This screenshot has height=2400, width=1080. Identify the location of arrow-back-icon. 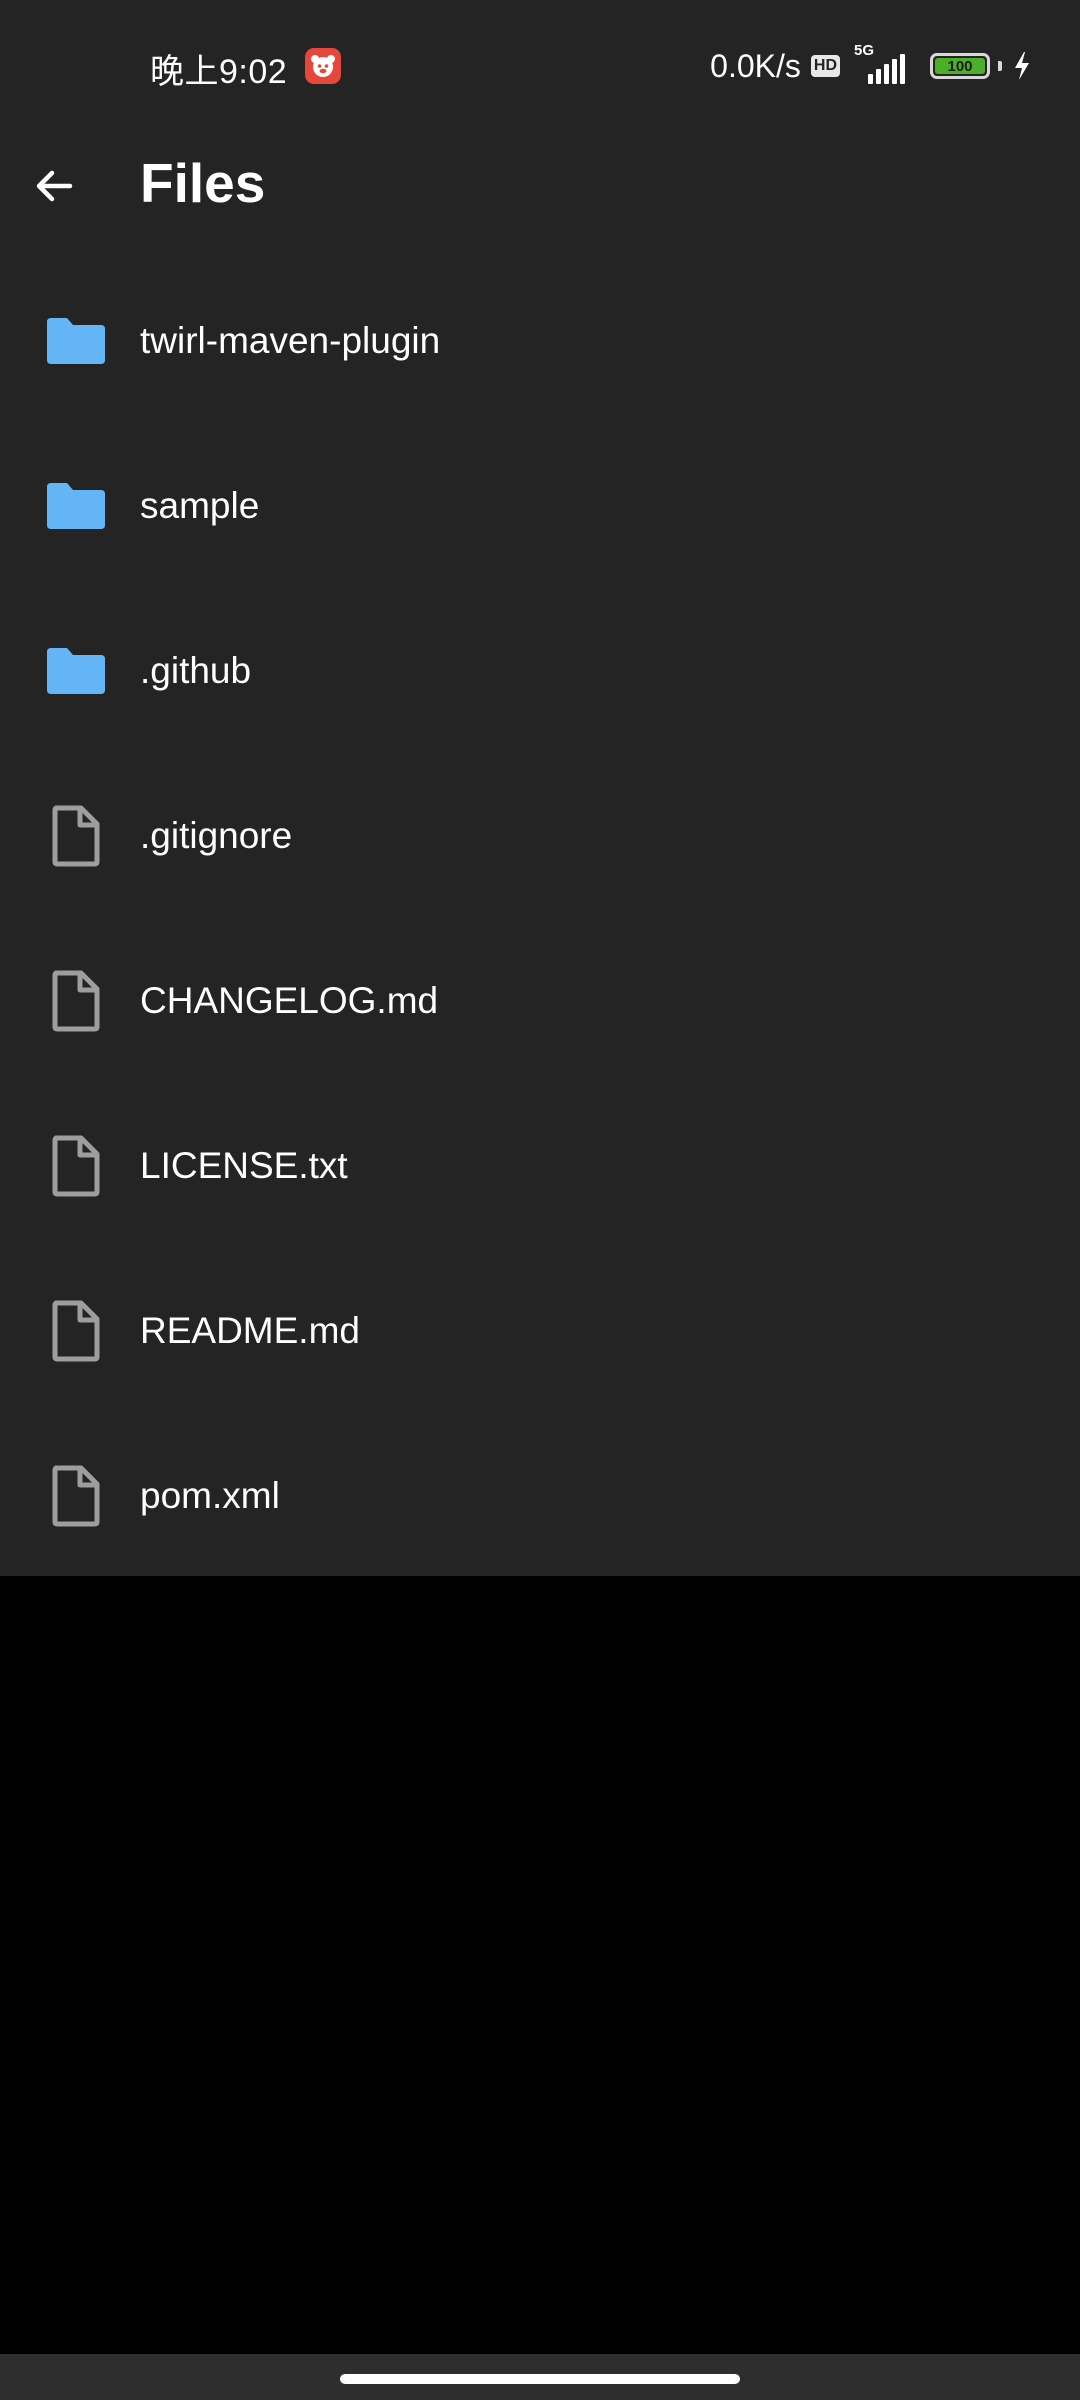
(54, 186).